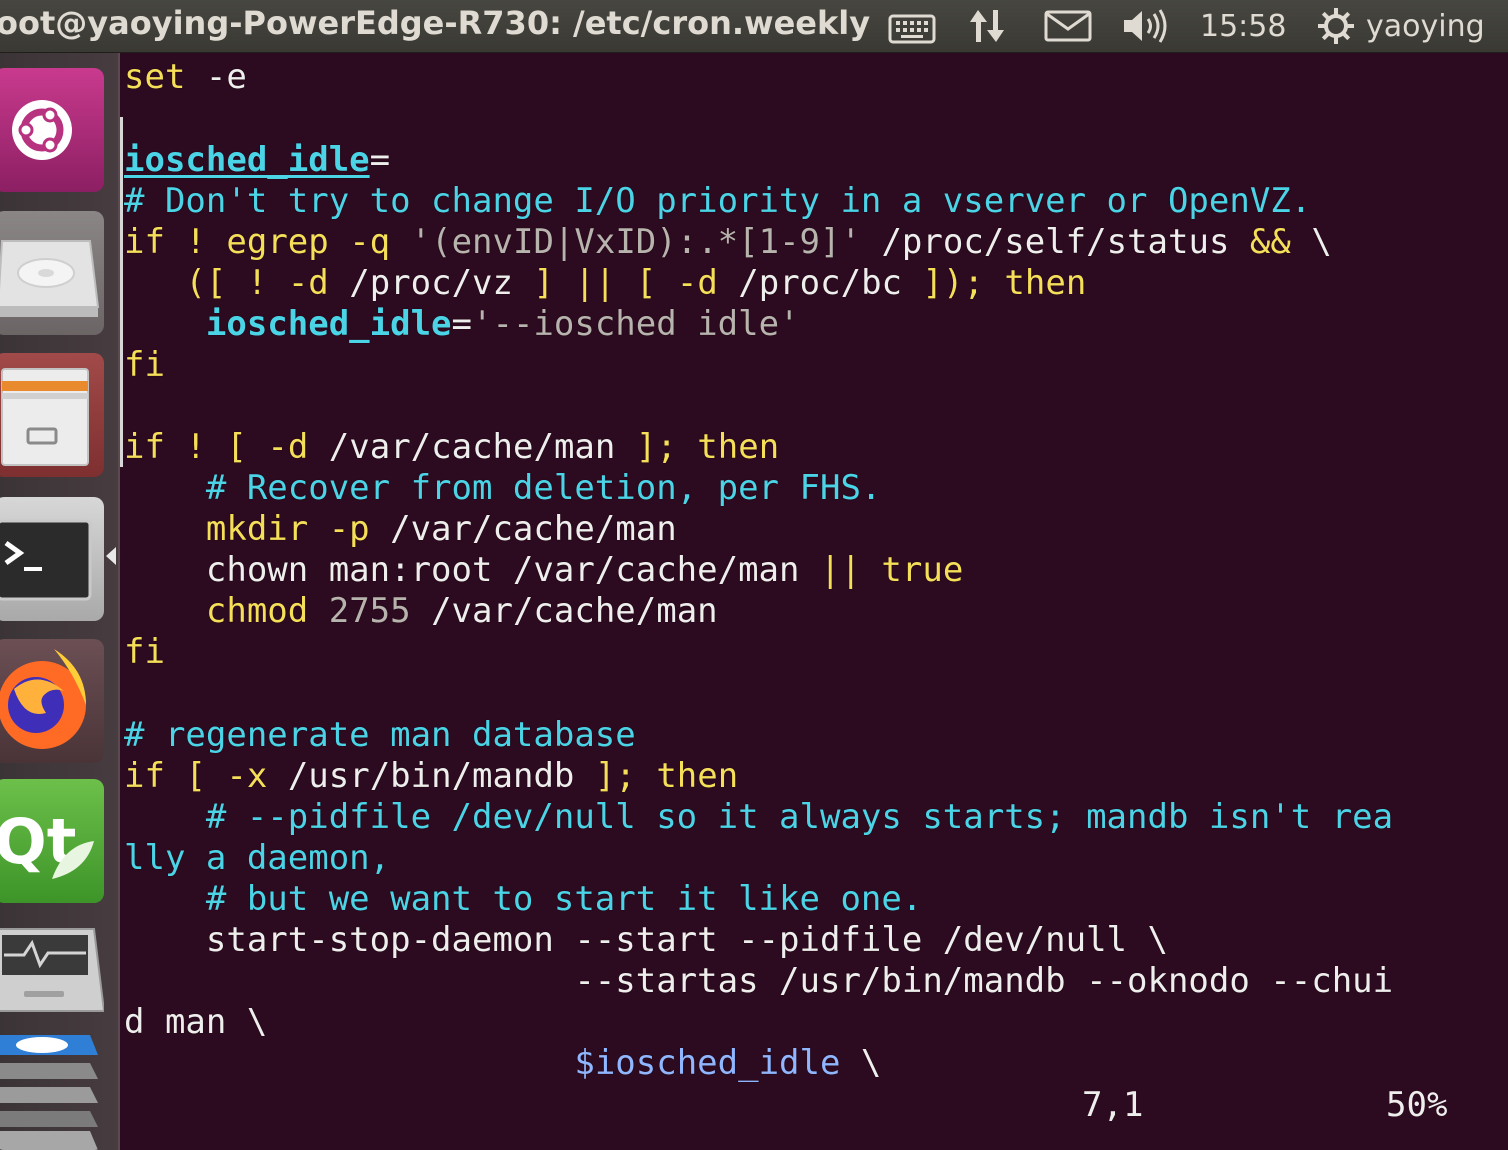 The image size is (1508, 1150). What do you see at coordinates (52, 415) in the screenshot?
I see `file-cabinet-icon` at bounding box center [52, 415].